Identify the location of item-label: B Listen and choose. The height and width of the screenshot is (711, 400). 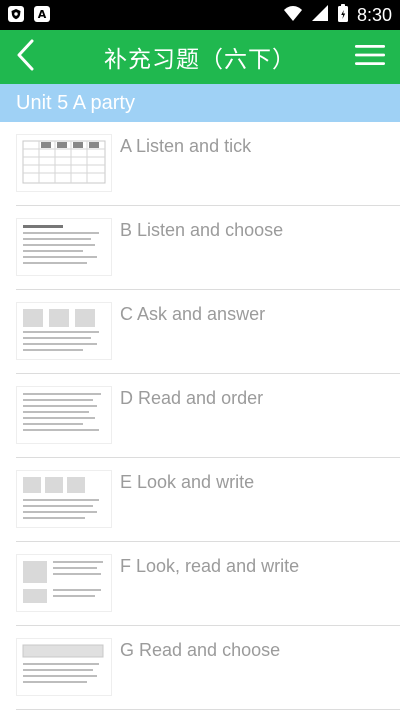
(202, 230).